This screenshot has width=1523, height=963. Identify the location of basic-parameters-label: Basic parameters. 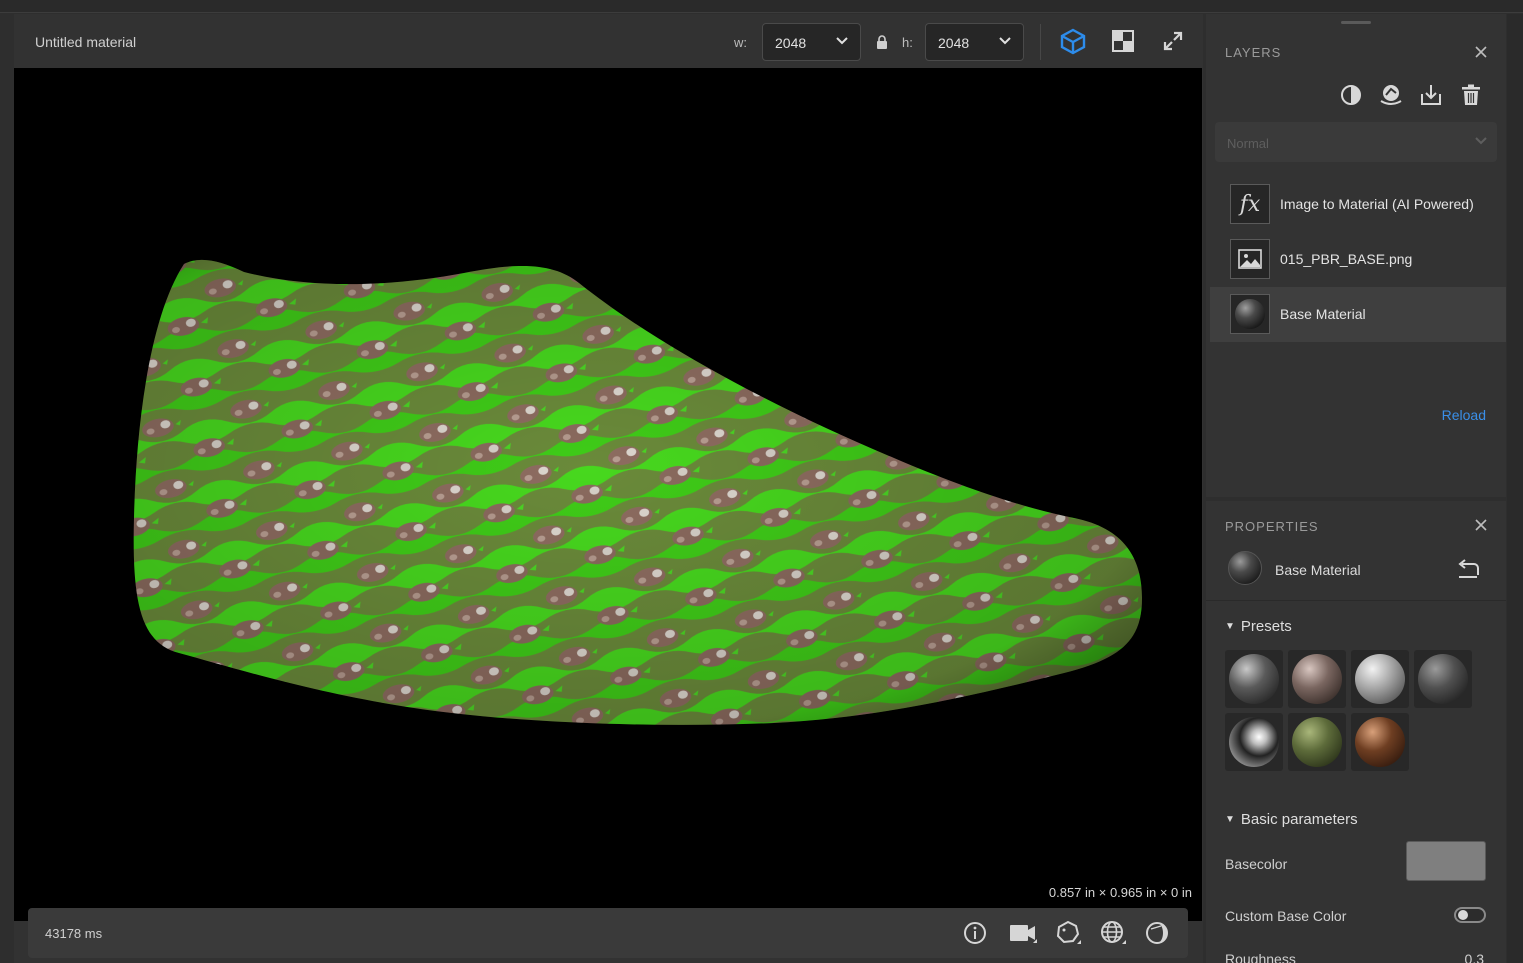
(1299, 819).